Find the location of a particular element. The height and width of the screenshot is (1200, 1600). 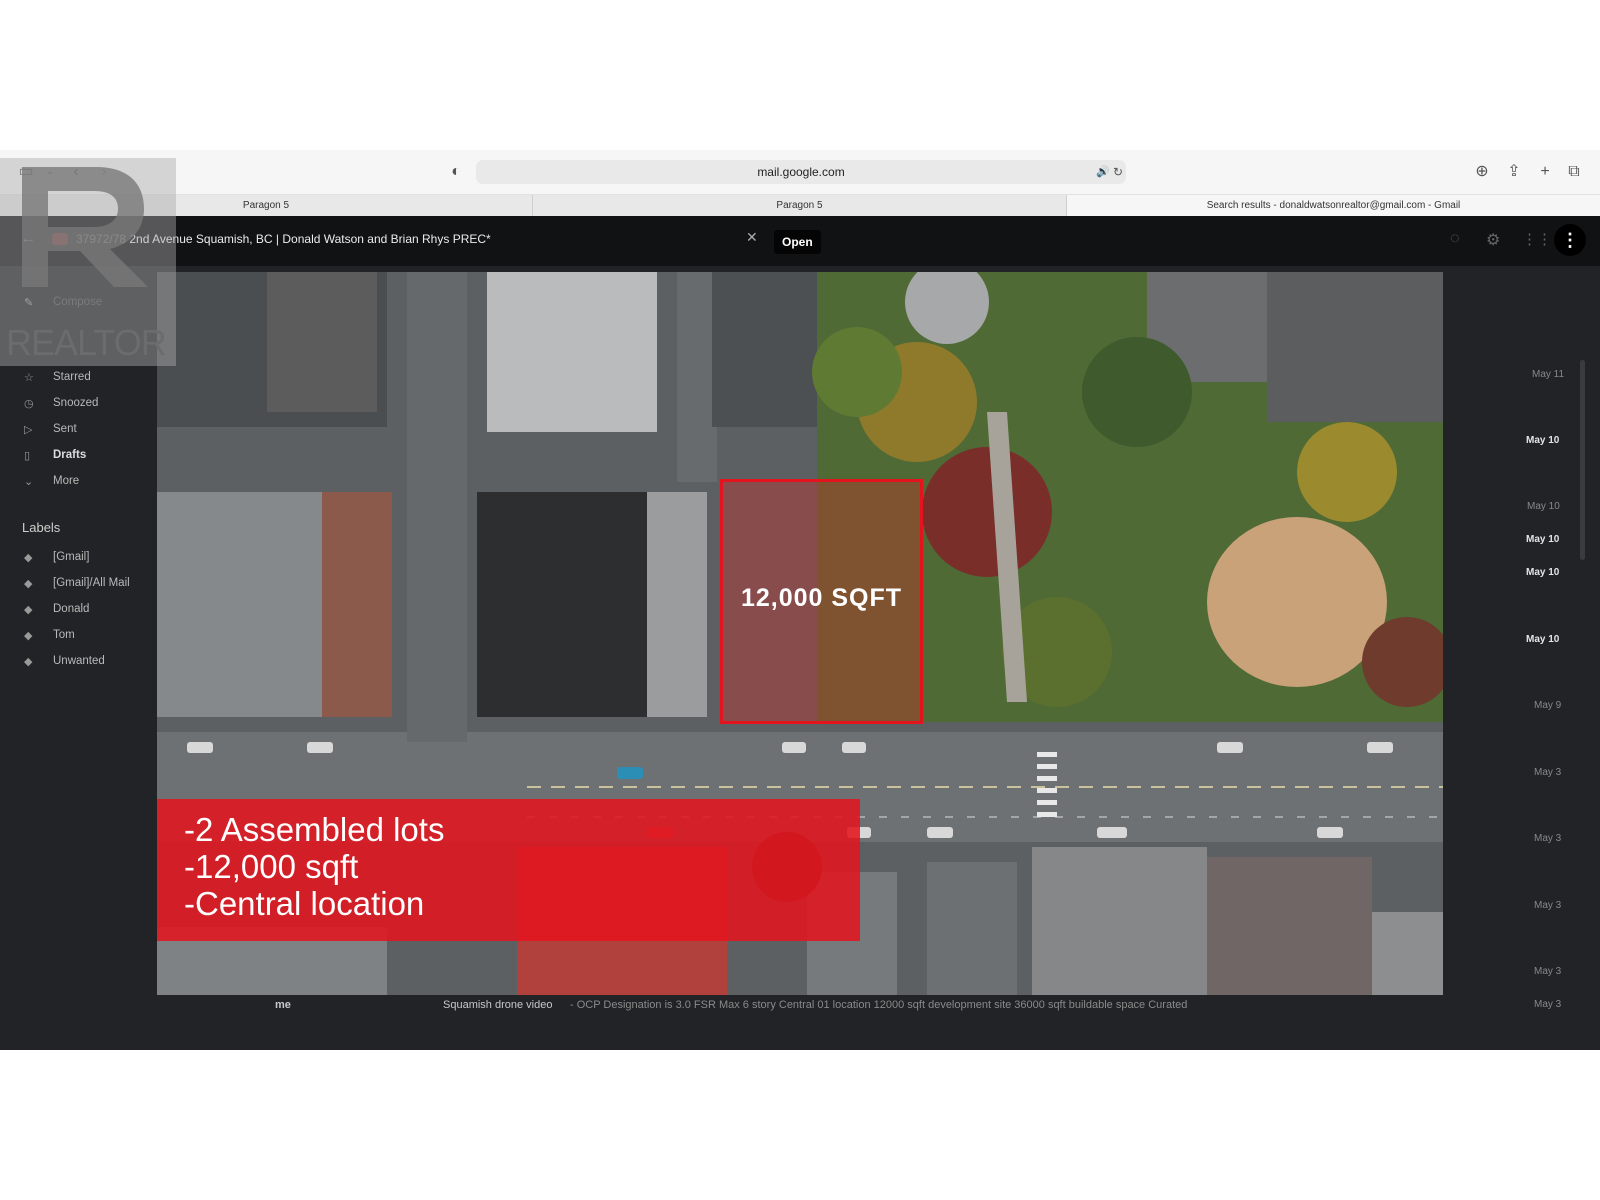

sidebar-item-sent: Sent is located at coordinates (65, 429).